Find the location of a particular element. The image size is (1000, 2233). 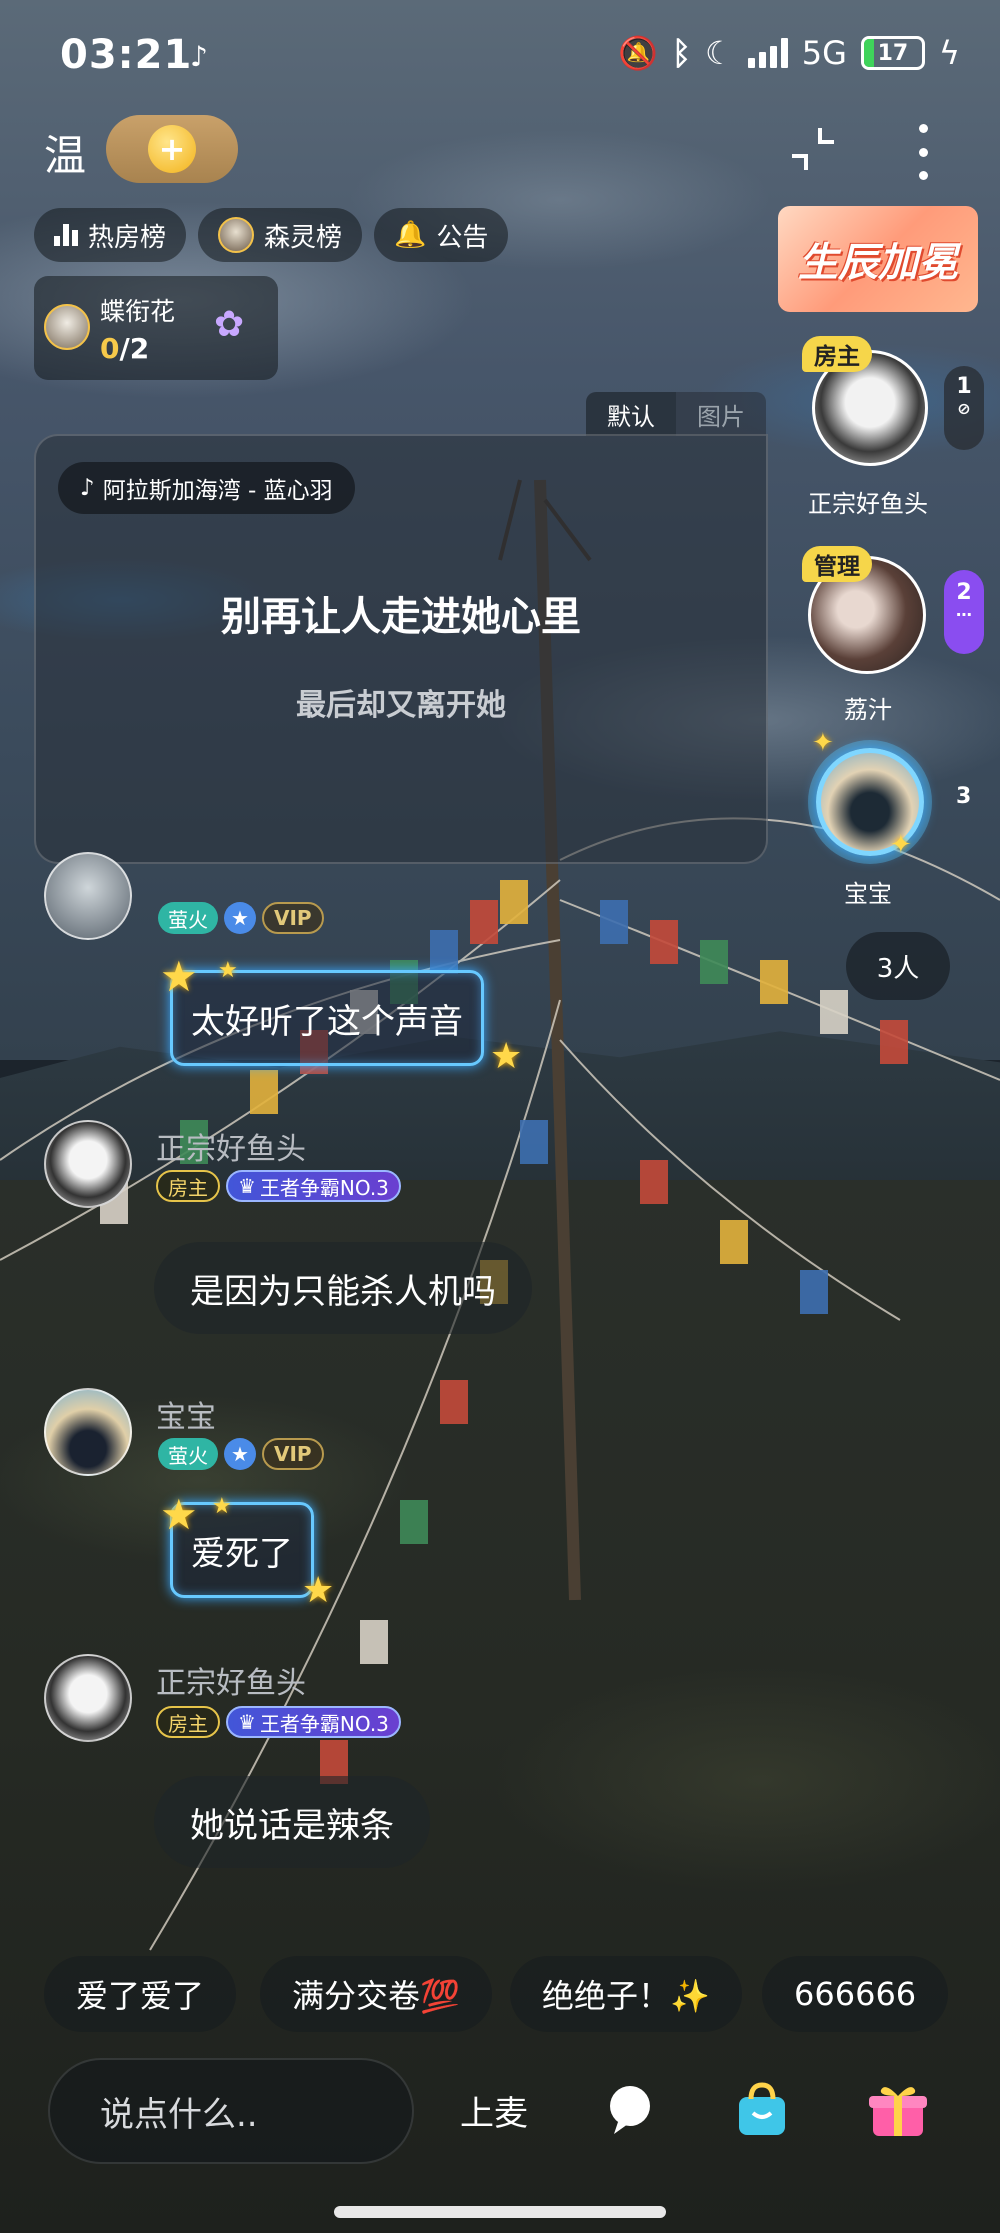

birthday-banner: 生辰加冕 is located at coordinates (878, 259).